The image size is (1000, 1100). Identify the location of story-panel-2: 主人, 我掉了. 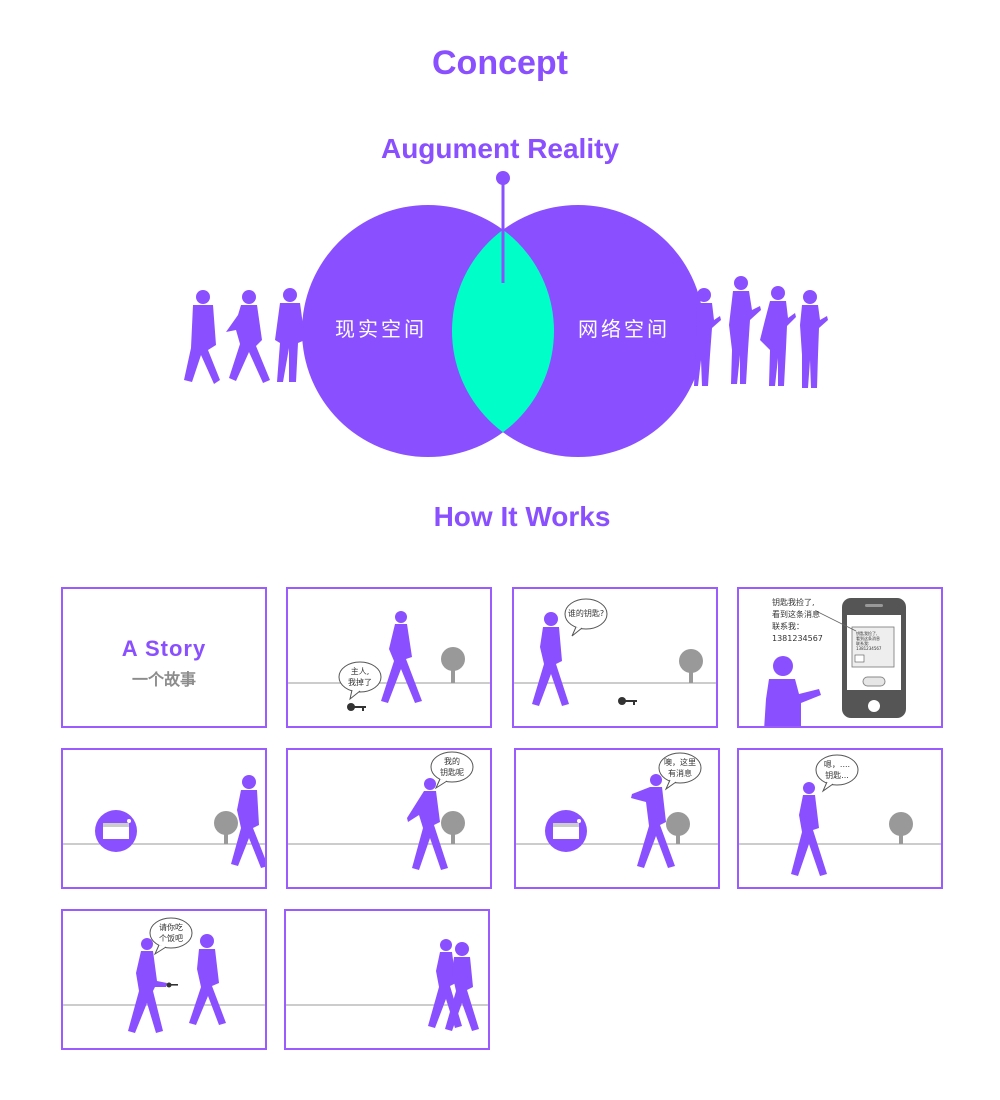
(389, 657).